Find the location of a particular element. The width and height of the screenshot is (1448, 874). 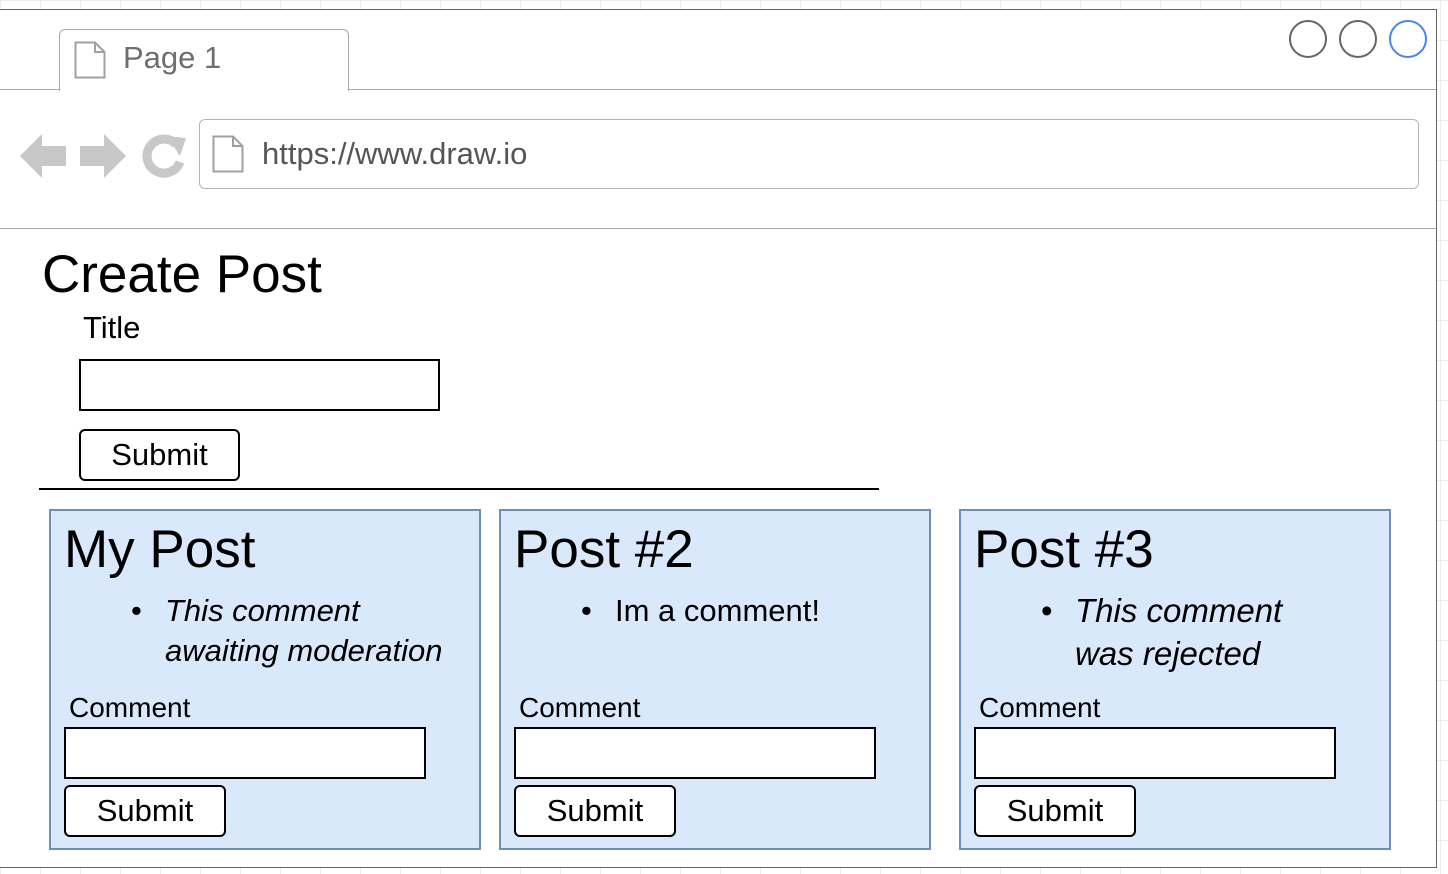

url-text: https://www.draw.io is located at coordinates (395, 153).